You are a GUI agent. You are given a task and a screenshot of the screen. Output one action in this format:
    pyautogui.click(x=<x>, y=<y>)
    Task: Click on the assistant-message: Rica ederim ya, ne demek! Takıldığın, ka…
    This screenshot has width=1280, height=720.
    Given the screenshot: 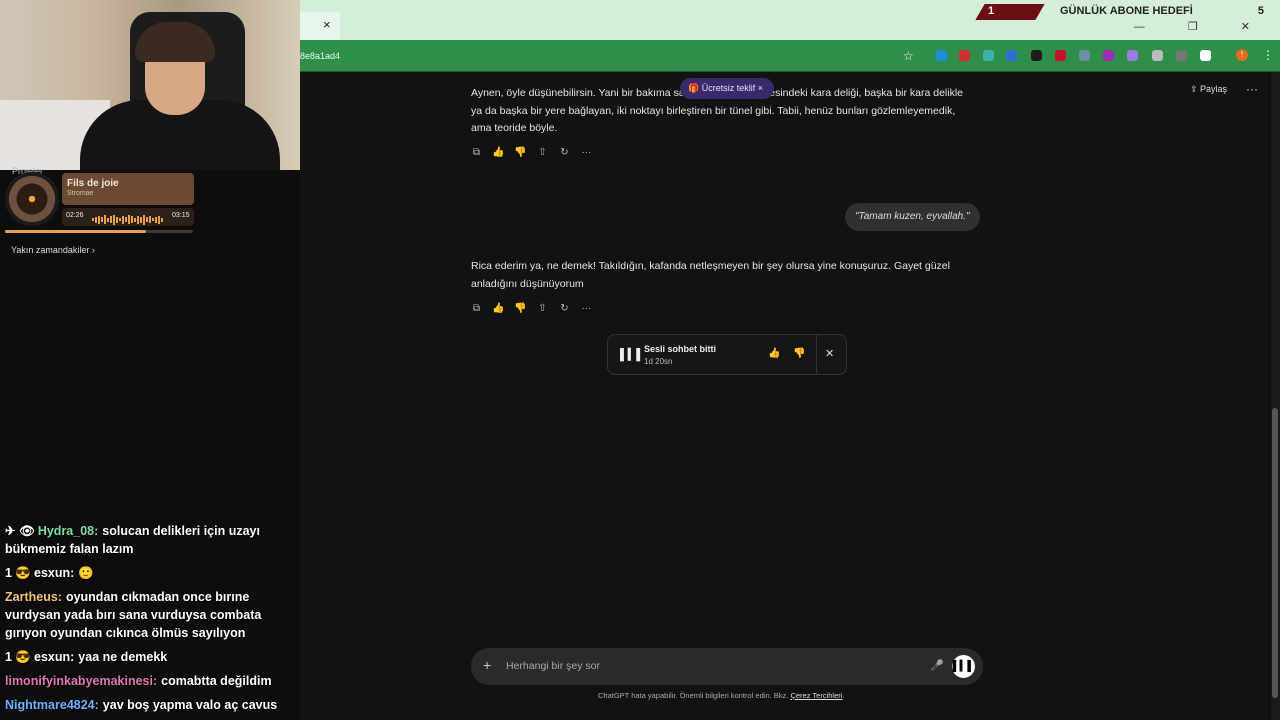 What is the action you would take?
    pyautogui.click(x=710, y=275)
    